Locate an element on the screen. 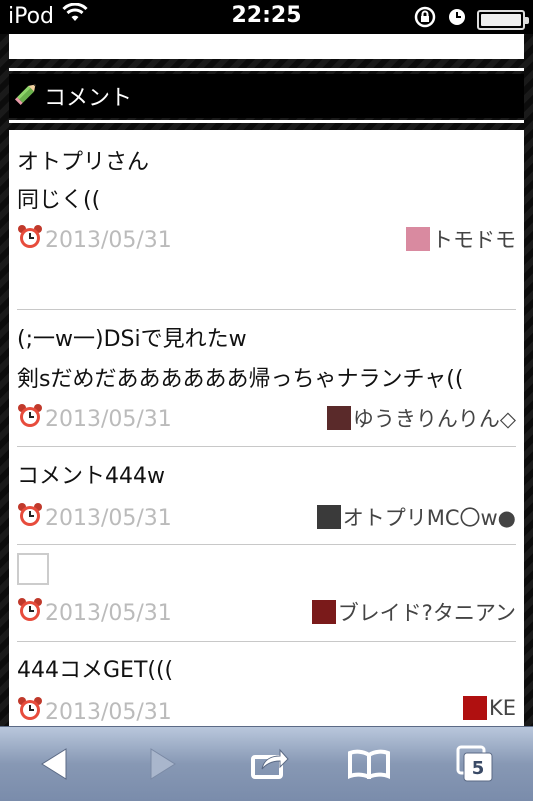 Image resolution: width=533 pixels, height=801 pixels. section-title: コメント is located at coordinates (88, 98).